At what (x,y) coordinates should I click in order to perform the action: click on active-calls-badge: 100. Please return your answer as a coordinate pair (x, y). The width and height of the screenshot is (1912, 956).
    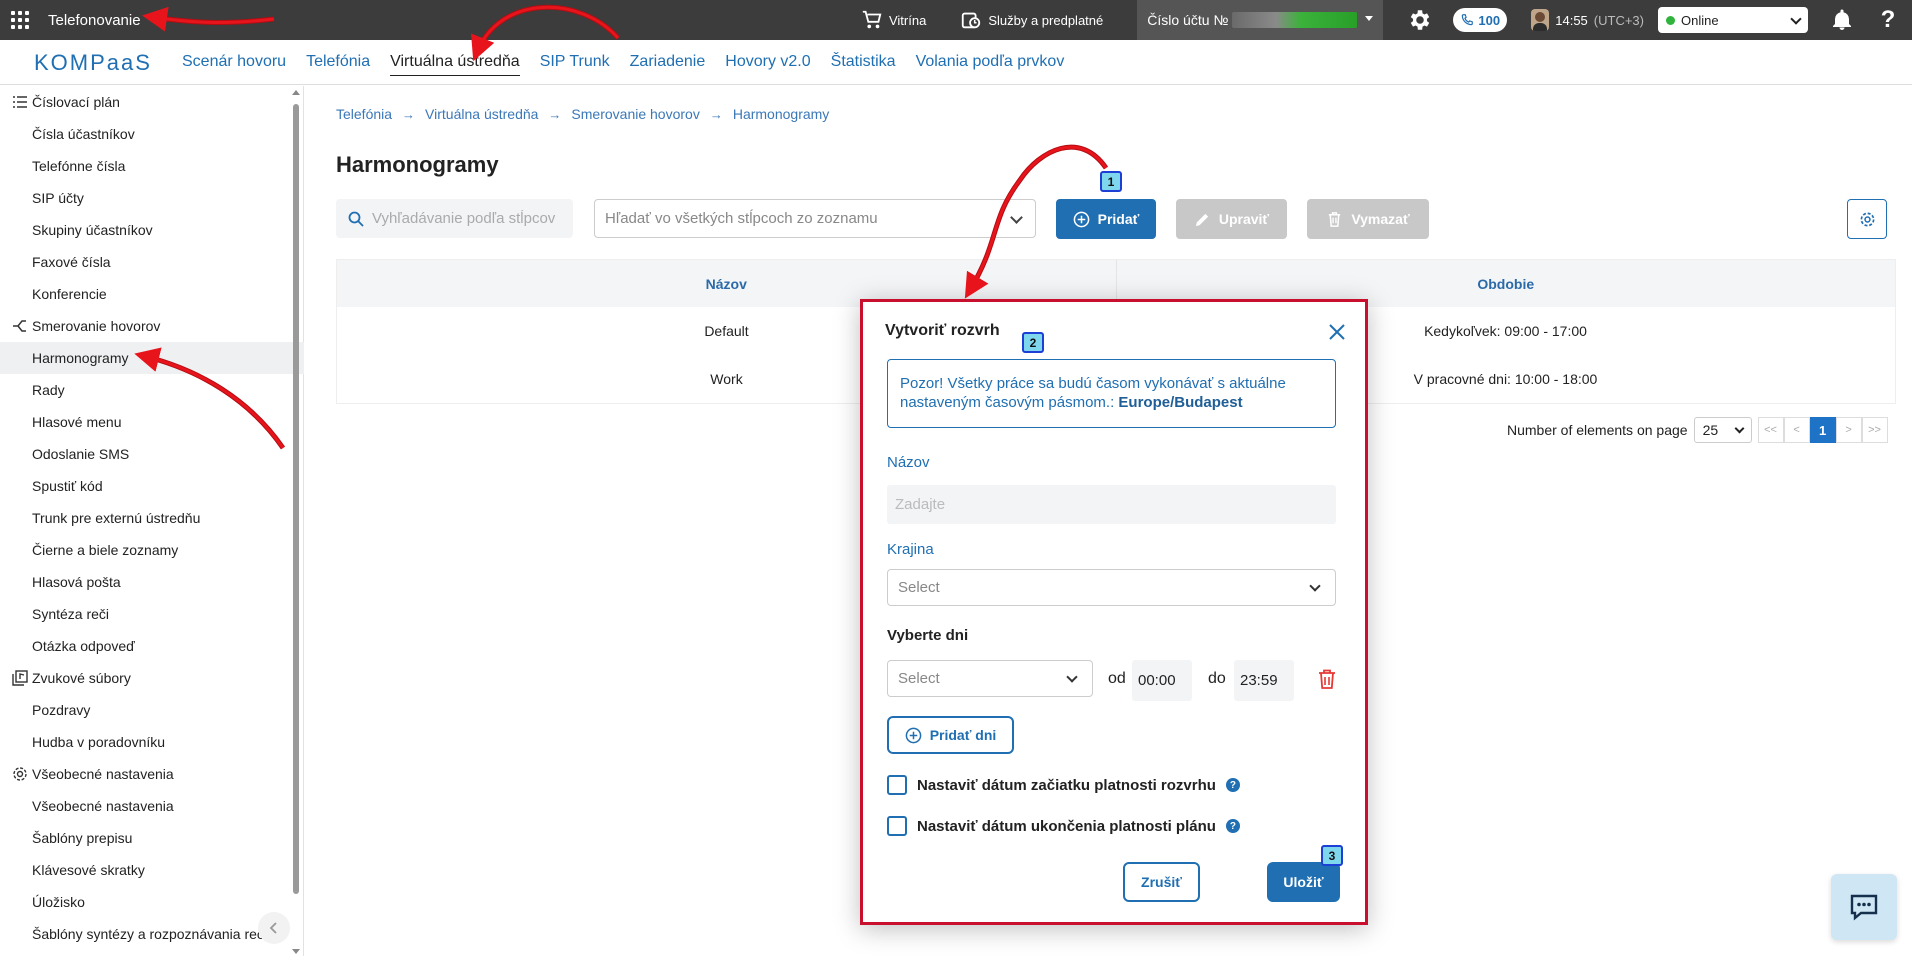
    Looking at the image, I should click on (1480, 20).